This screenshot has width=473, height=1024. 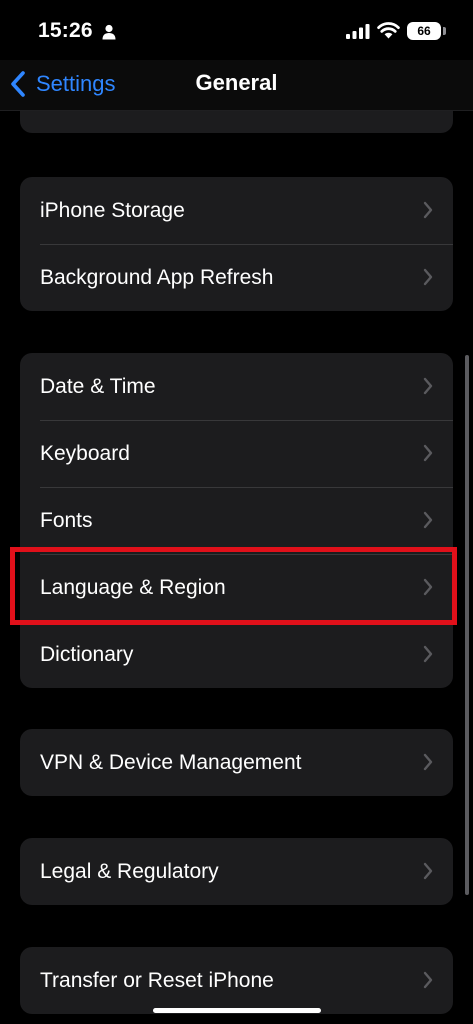 I want to click on back-button: Settings, so click(x=63, y=84).